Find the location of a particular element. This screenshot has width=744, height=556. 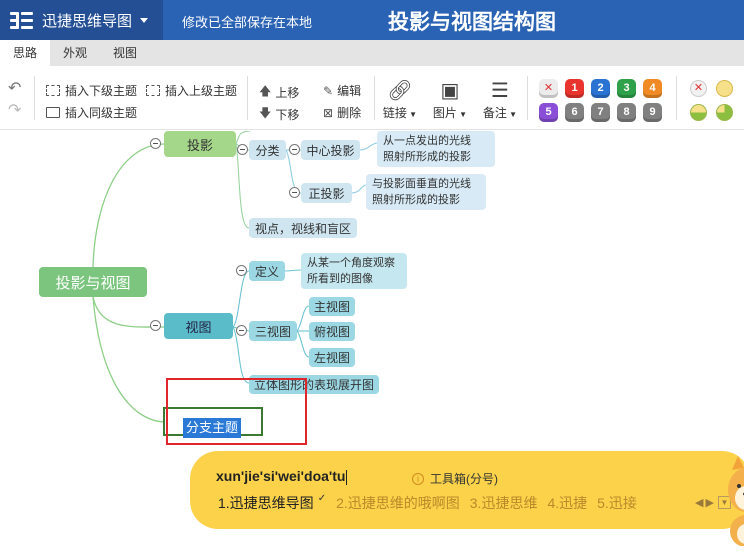

root-node: 投影与视图 is located at coordinates (93, 282).